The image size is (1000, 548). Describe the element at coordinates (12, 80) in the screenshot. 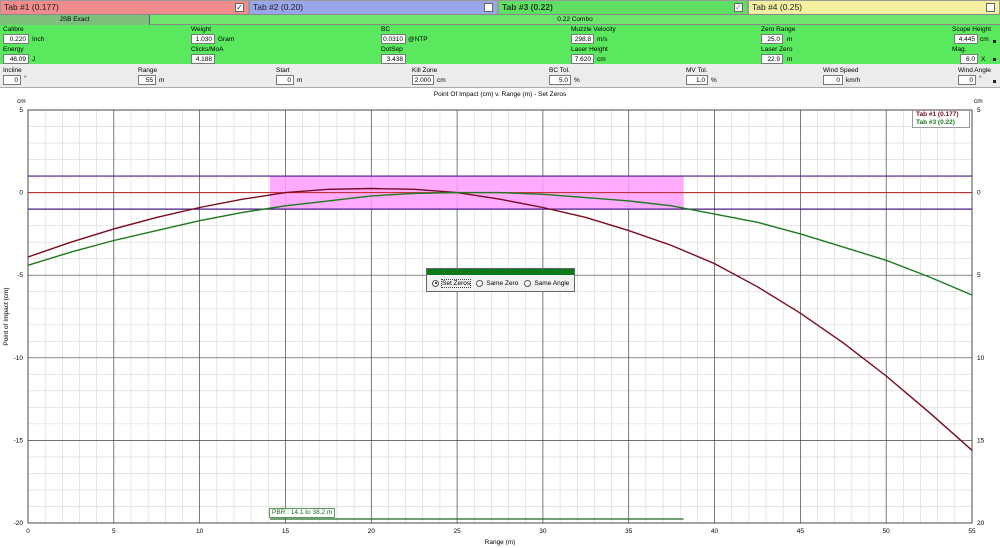

I see `incline-input: 0` at that location.